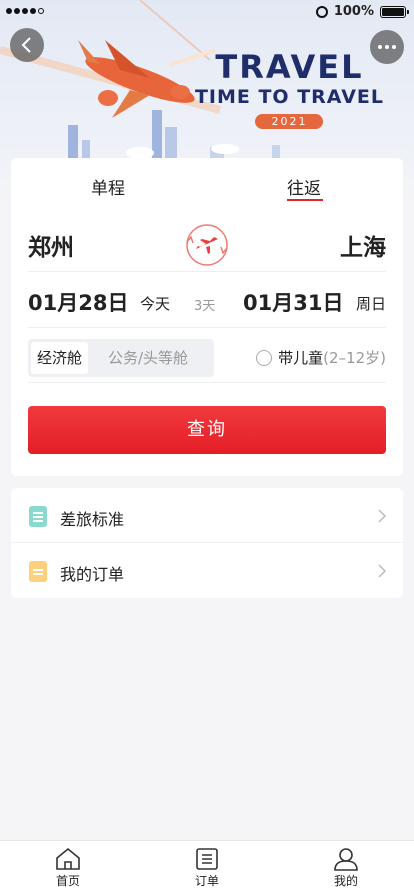 Image resolution: width=414 pixels, height=896 pixels. Describe the element at coordinates (60, 358) in the screenshot. I see `cabin-economy-option: 经济舱` at that location.